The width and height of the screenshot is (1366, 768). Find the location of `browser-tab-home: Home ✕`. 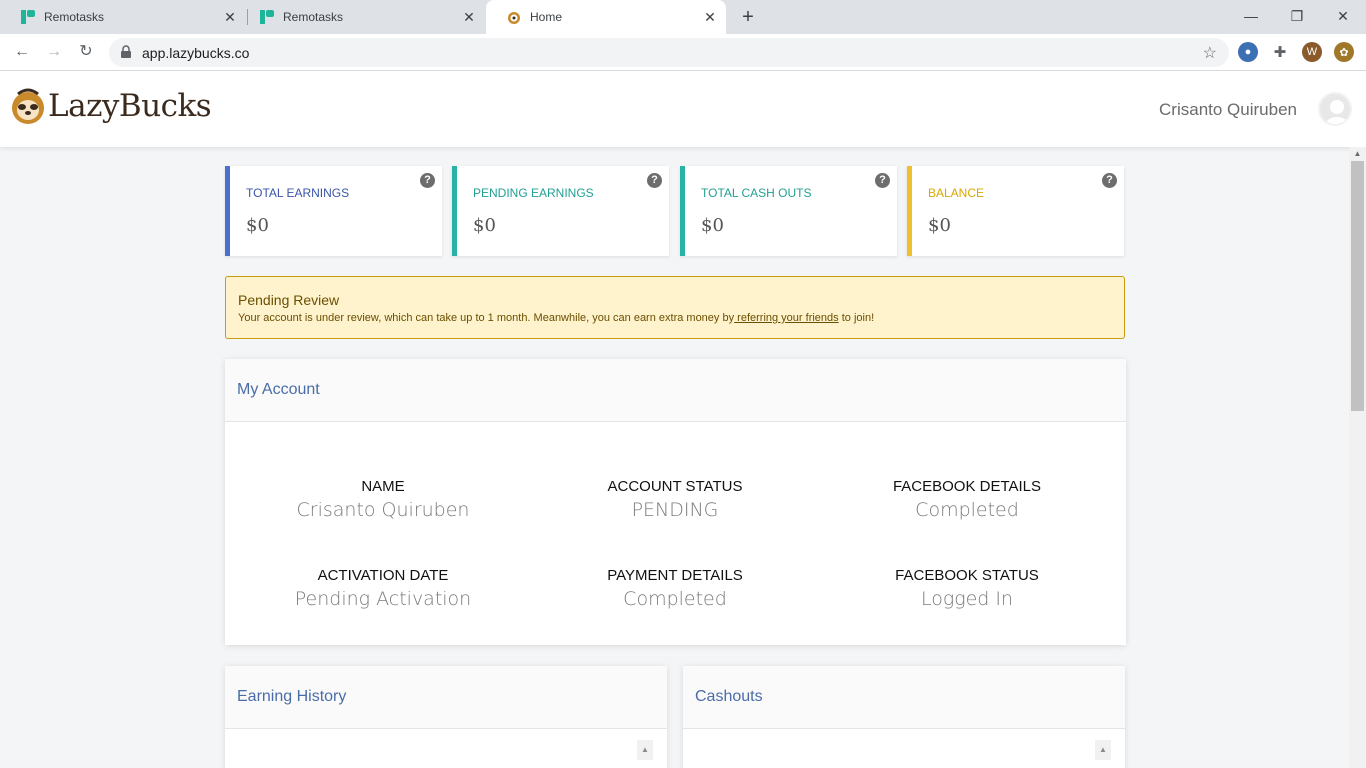

browser-tab-home: Home ✕ is located at coordinates (606, 17).